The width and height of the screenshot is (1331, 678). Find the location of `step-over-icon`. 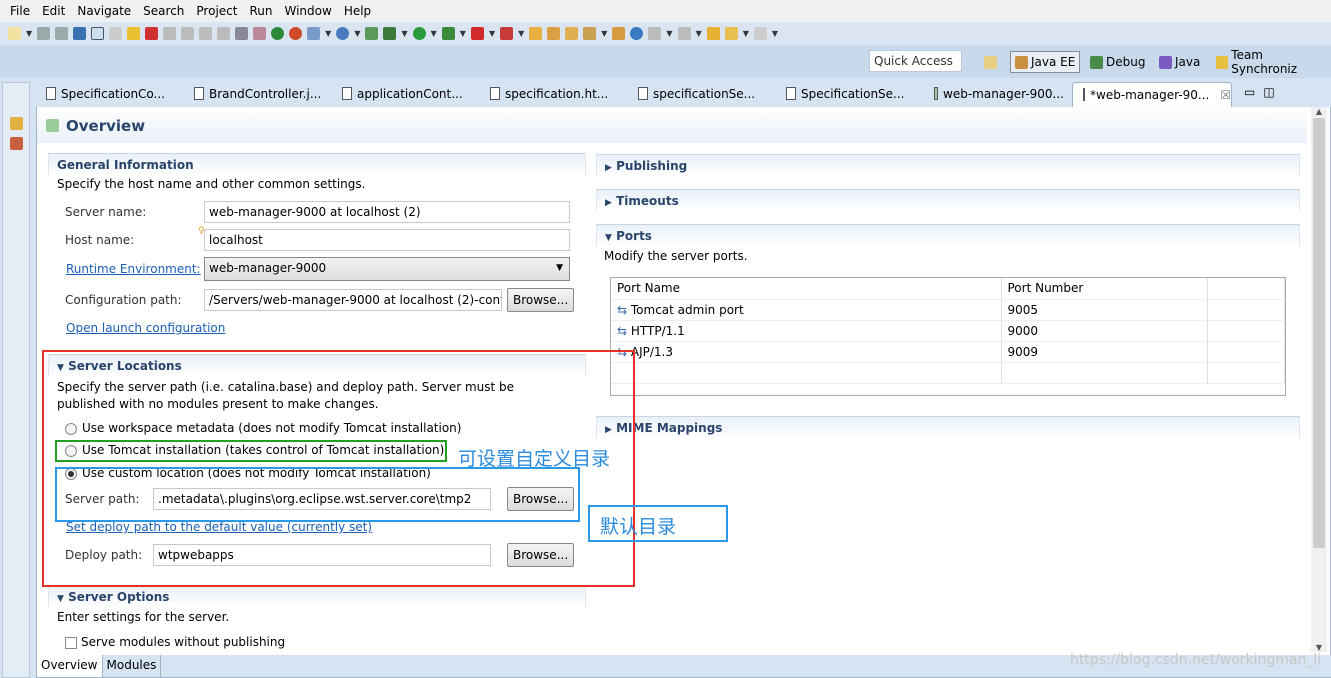

step-over-icon is located at coordinates (206, 33).